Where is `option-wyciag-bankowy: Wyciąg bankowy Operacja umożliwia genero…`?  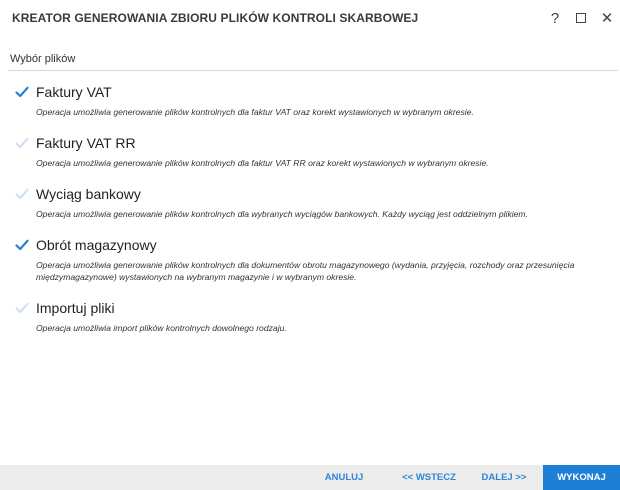
option-wyciag-bankowy: Wyciąg bankowy Operacja umożliwia genero… is located at coordinates (314, 203).